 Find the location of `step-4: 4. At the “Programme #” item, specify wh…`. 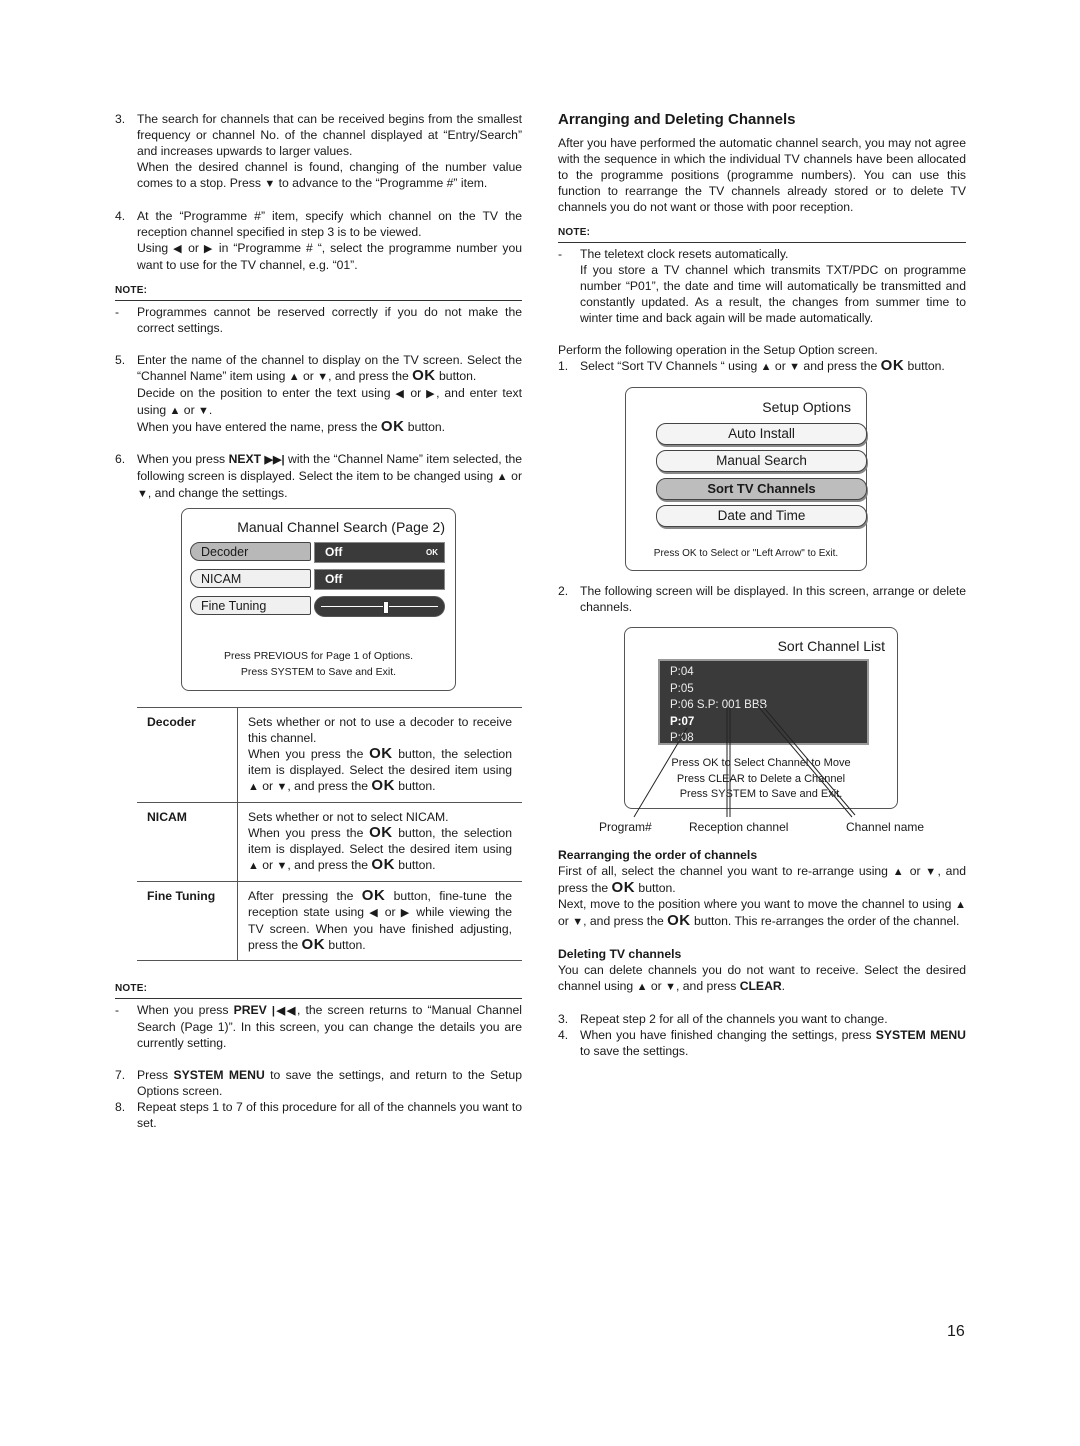

step-4: 4. At the “Programme #” item, specify wh… is located at coordinates (319, 240).